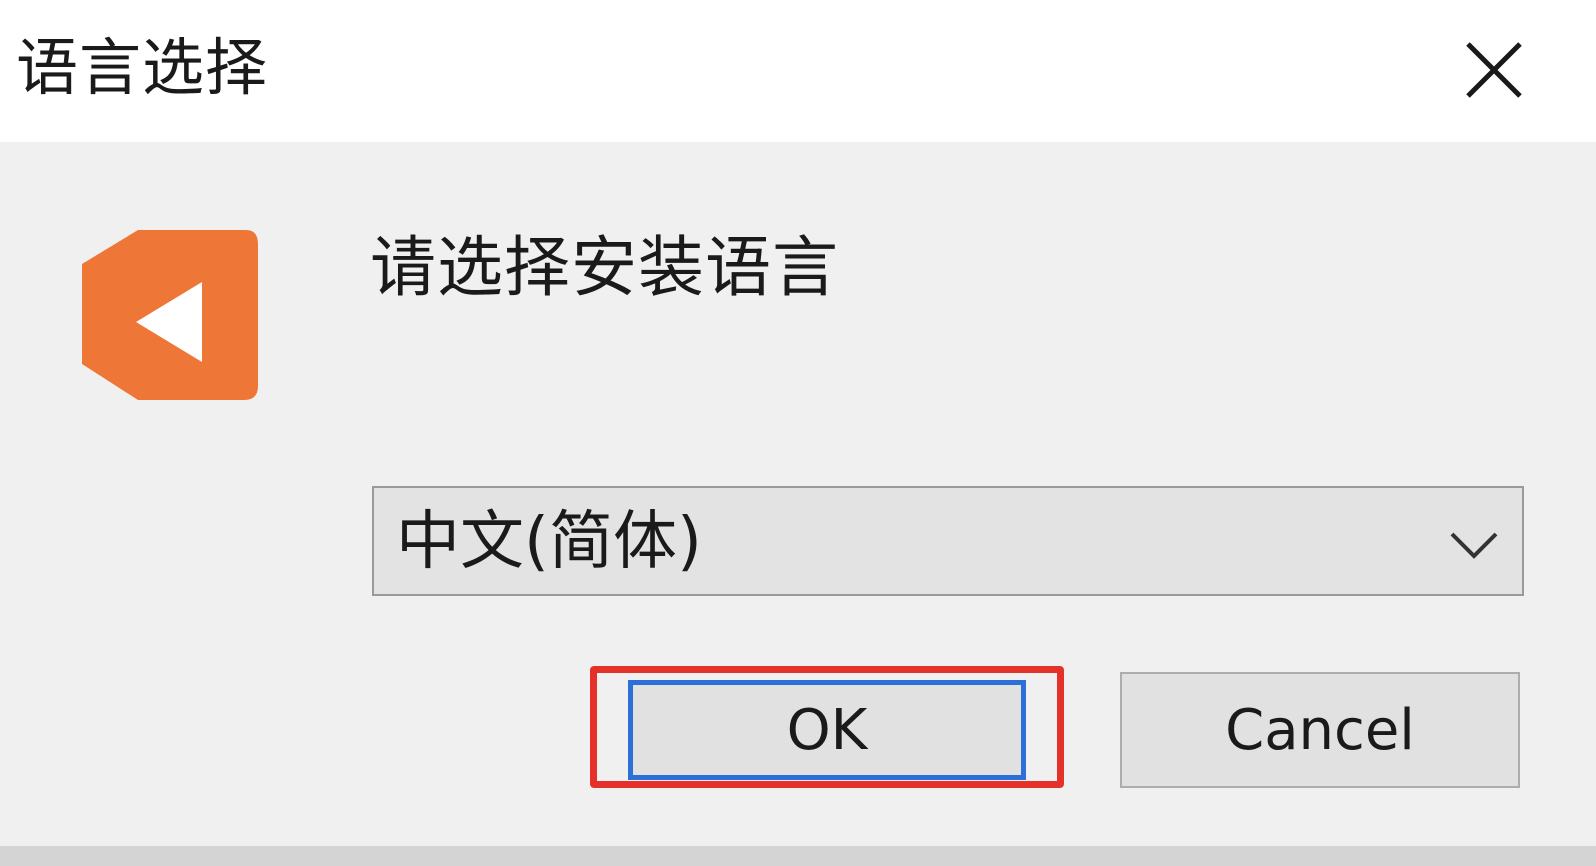 Image resolution: width=1596 pixels, height=866 pixels. What do you see at coordinates (549, 542) in the screenshot?
I see `selected-language: 中文(简体)` at bounding box center [549, 542].